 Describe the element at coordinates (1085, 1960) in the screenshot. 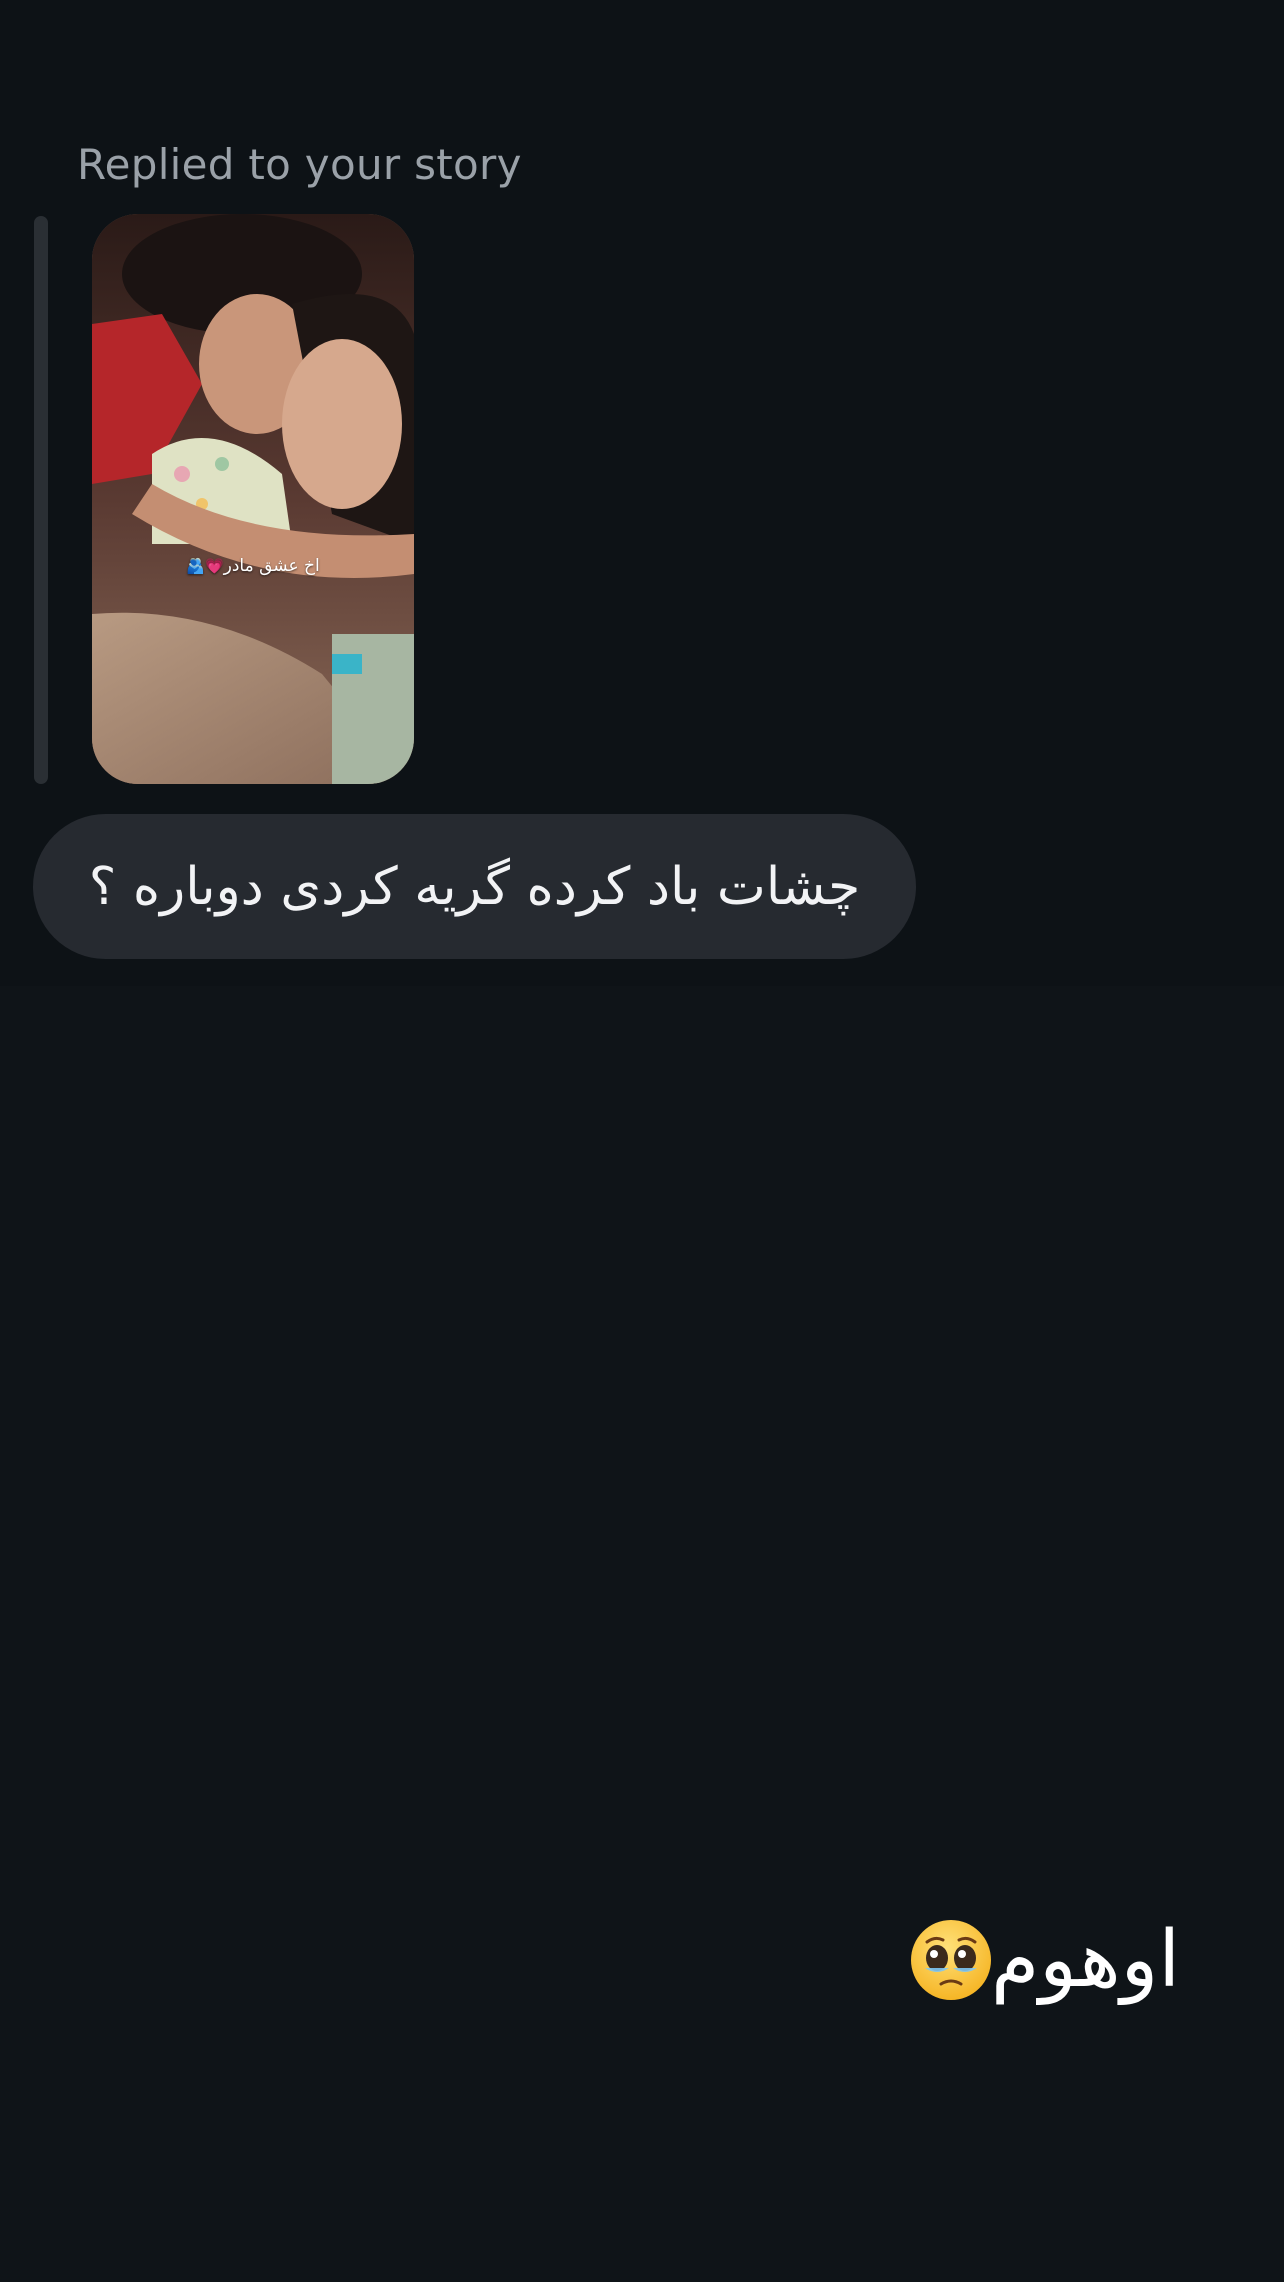

I see `sent-message-text: اوهوم` at that location.